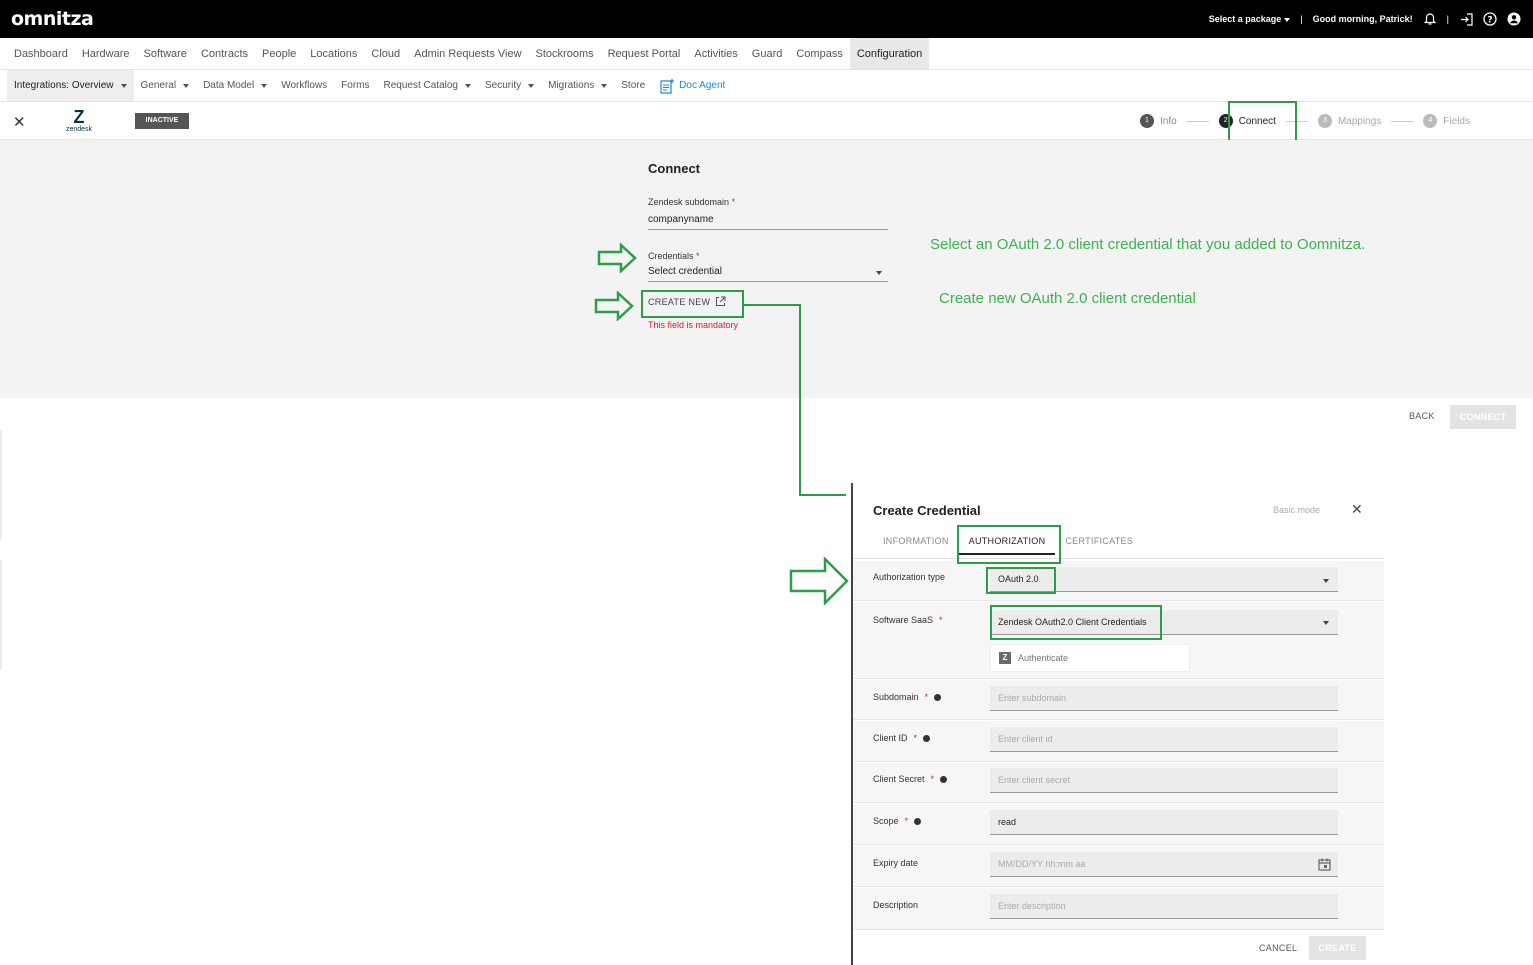 Image resolution: width=1533 pixels, height=965 pixels. Describe the element at coordinates (692, 202) in the screenshot. I see `subdomain-label: Zendesk subdomain *` at that location.